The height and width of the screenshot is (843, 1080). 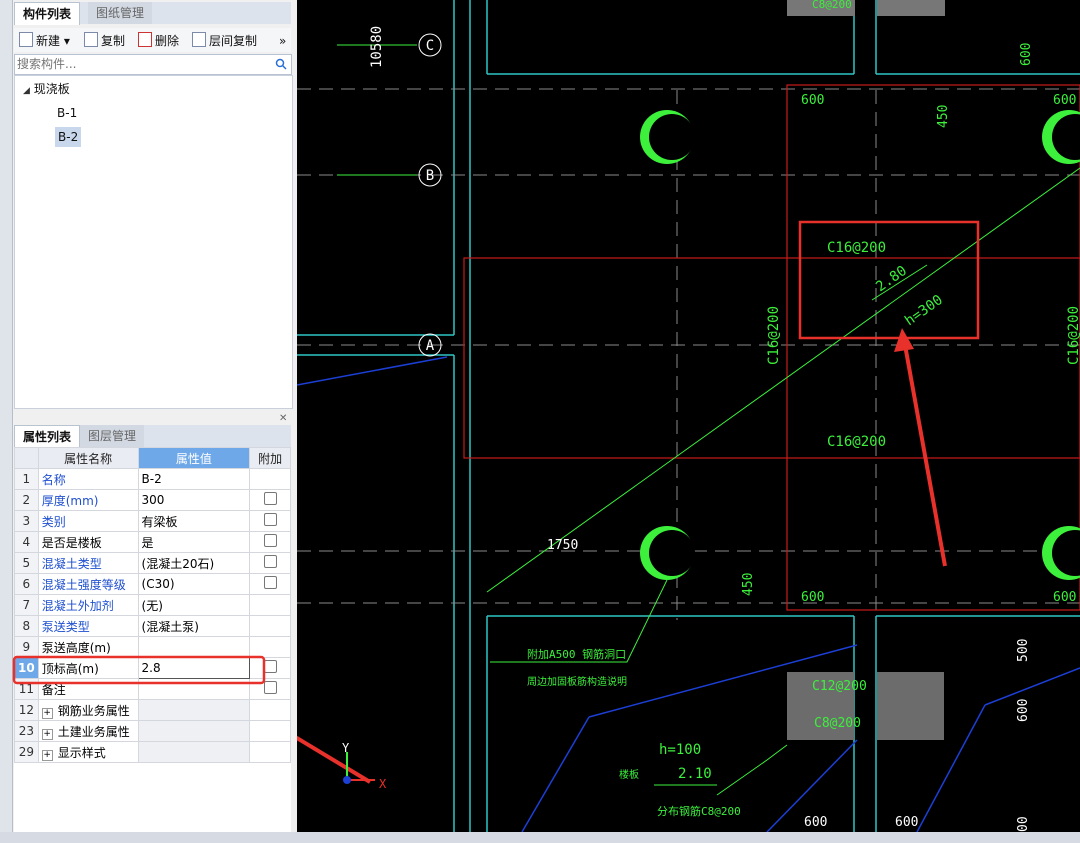 What do you see at coordinates (194, 458) in the screenshot?
I see `header-property-value: 属性值` at bounding box center [194, 458].